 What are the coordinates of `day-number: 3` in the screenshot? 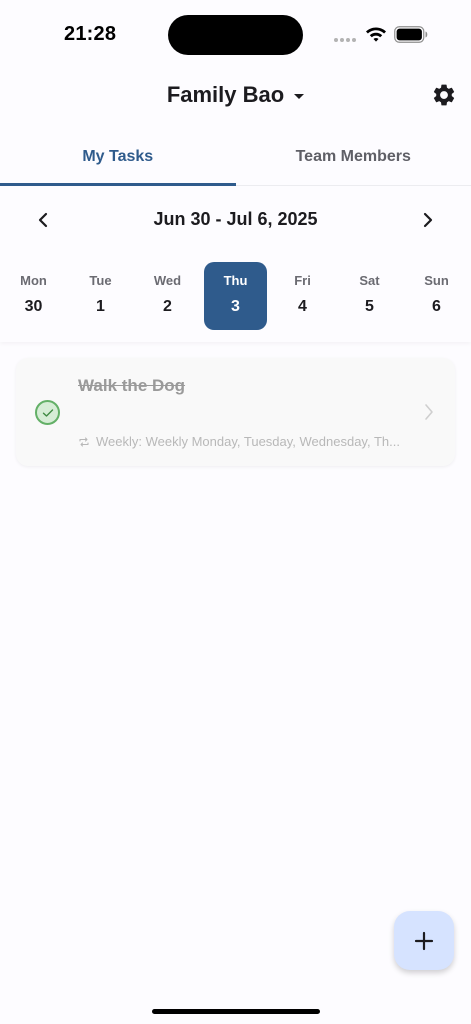 It's located at (235, 306).